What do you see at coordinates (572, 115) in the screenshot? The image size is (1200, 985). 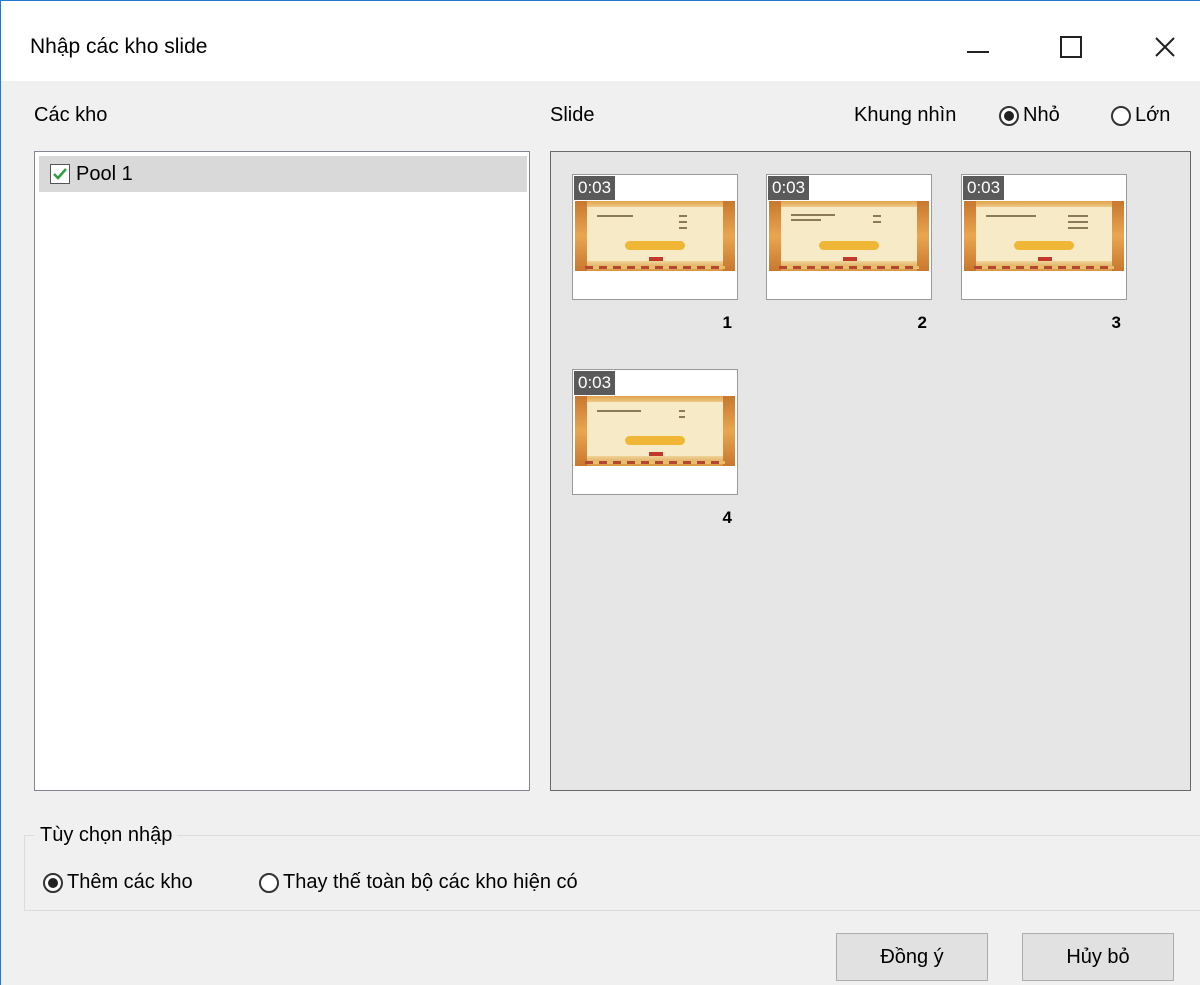 I see `slides-label: Slide` at bounding box center [572, 115].